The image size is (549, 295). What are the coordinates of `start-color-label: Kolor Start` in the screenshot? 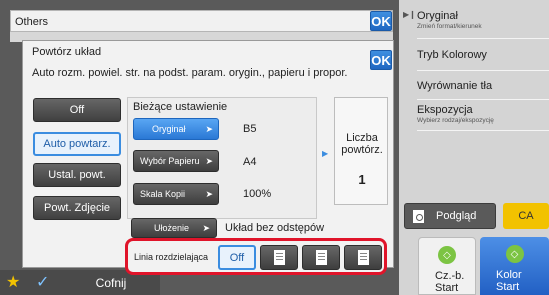 It's located at (509, 281).